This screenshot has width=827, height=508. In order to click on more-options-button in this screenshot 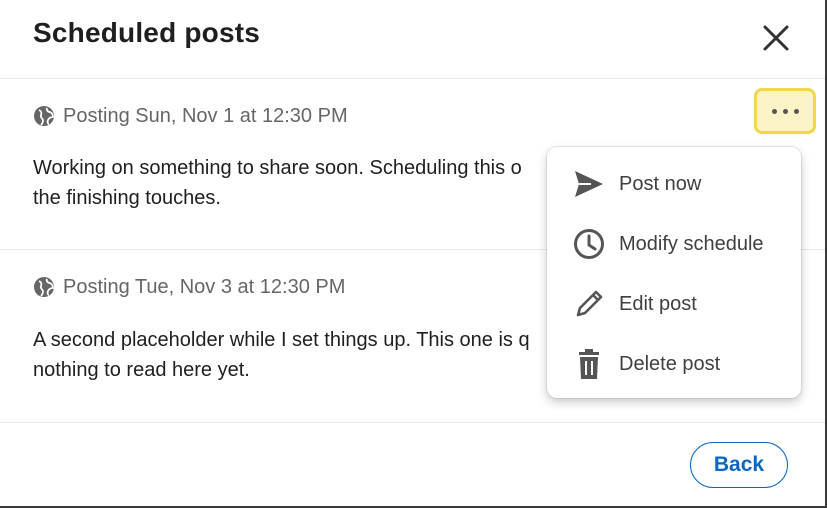, I will do `click(785, 111)`.